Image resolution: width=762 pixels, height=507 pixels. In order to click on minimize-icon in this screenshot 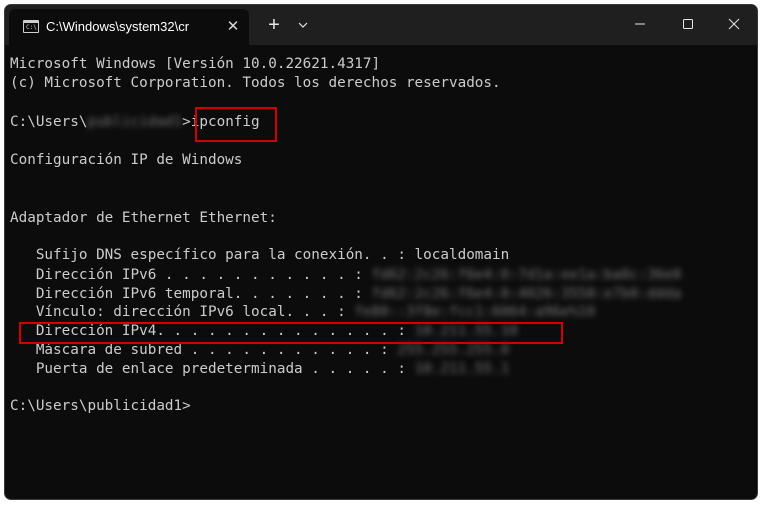, I will do `click(640, 24)`.